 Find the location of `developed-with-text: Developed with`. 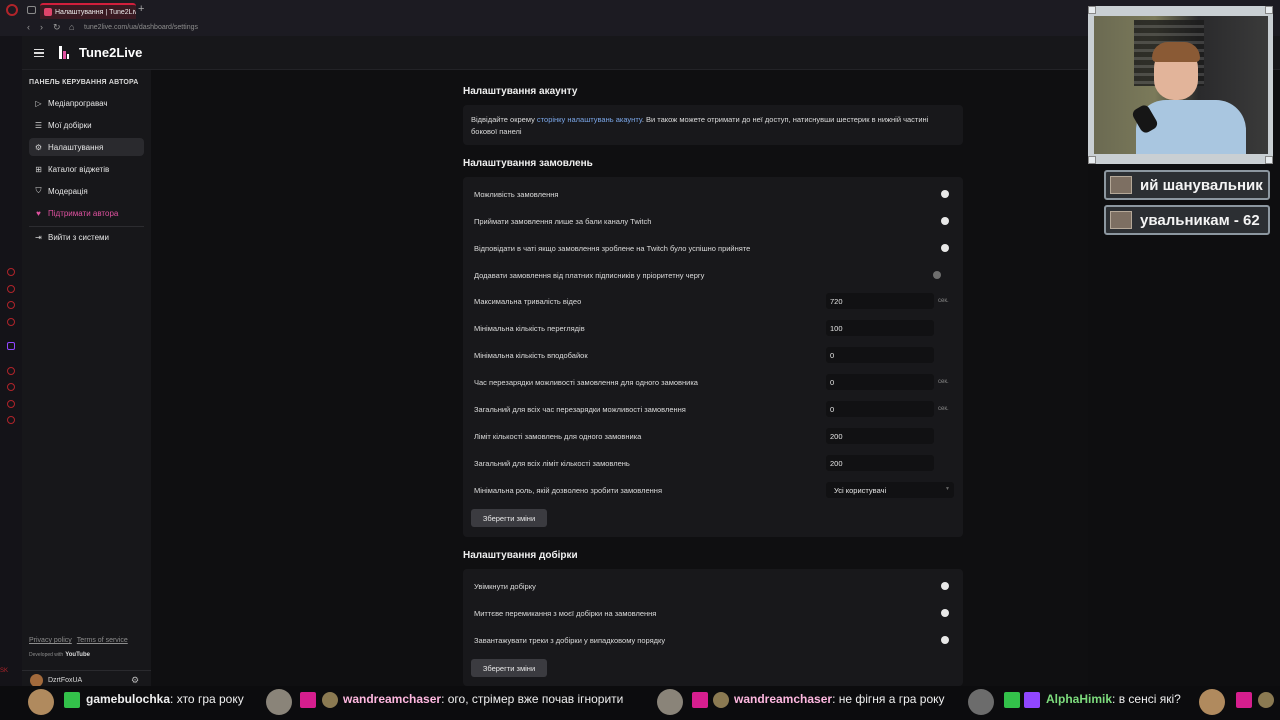

developed-with-text: Developed with is located at coordinates (46, 655).